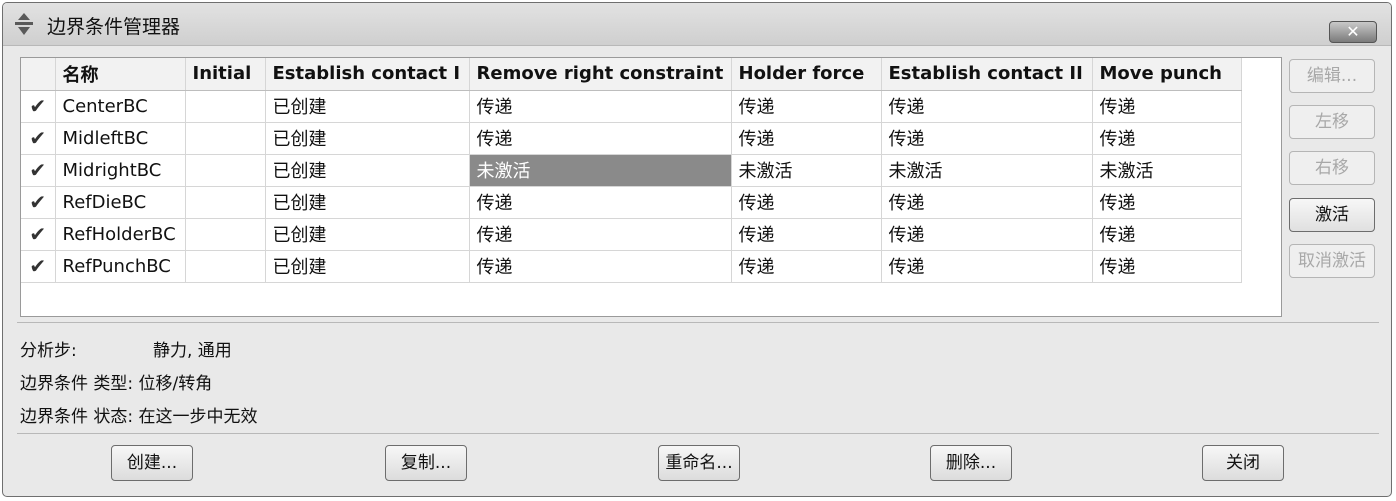 The image size is (1396, 501). What do you see at coordinates (120, 74) in the screenshot?
I see `header-name: 名称` at bounding box center [120, 74].